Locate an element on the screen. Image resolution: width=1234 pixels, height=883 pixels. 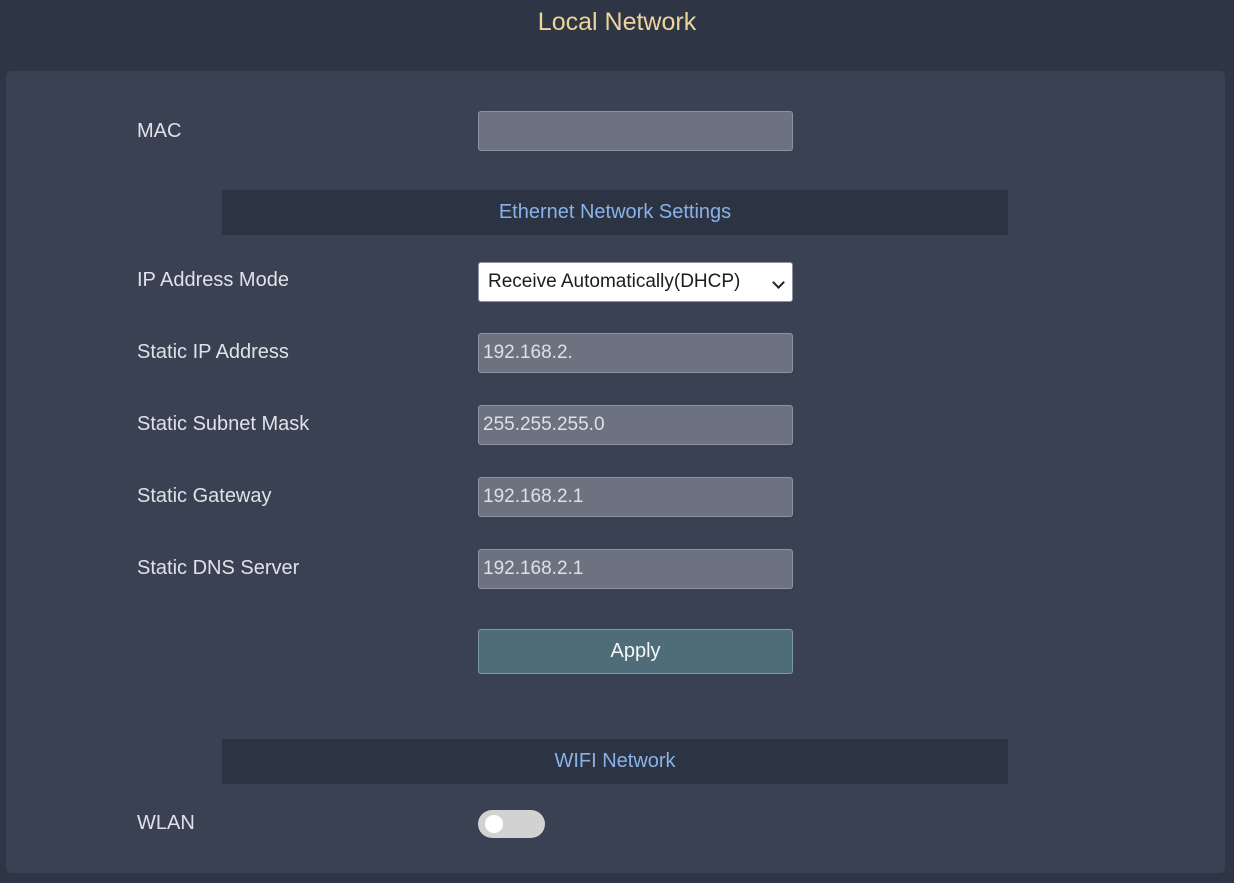
wlan-label: WLAN is located at coordinates (166, 823).